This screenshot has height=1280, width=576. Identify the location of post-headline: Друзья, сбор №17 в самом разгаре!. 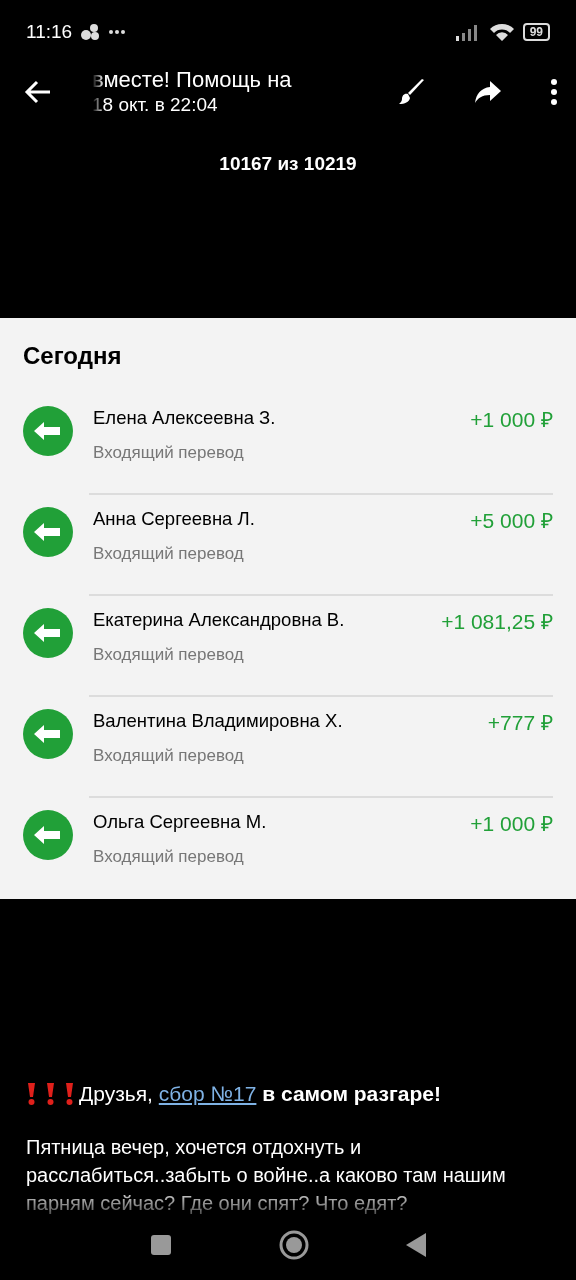
(260, 1094).